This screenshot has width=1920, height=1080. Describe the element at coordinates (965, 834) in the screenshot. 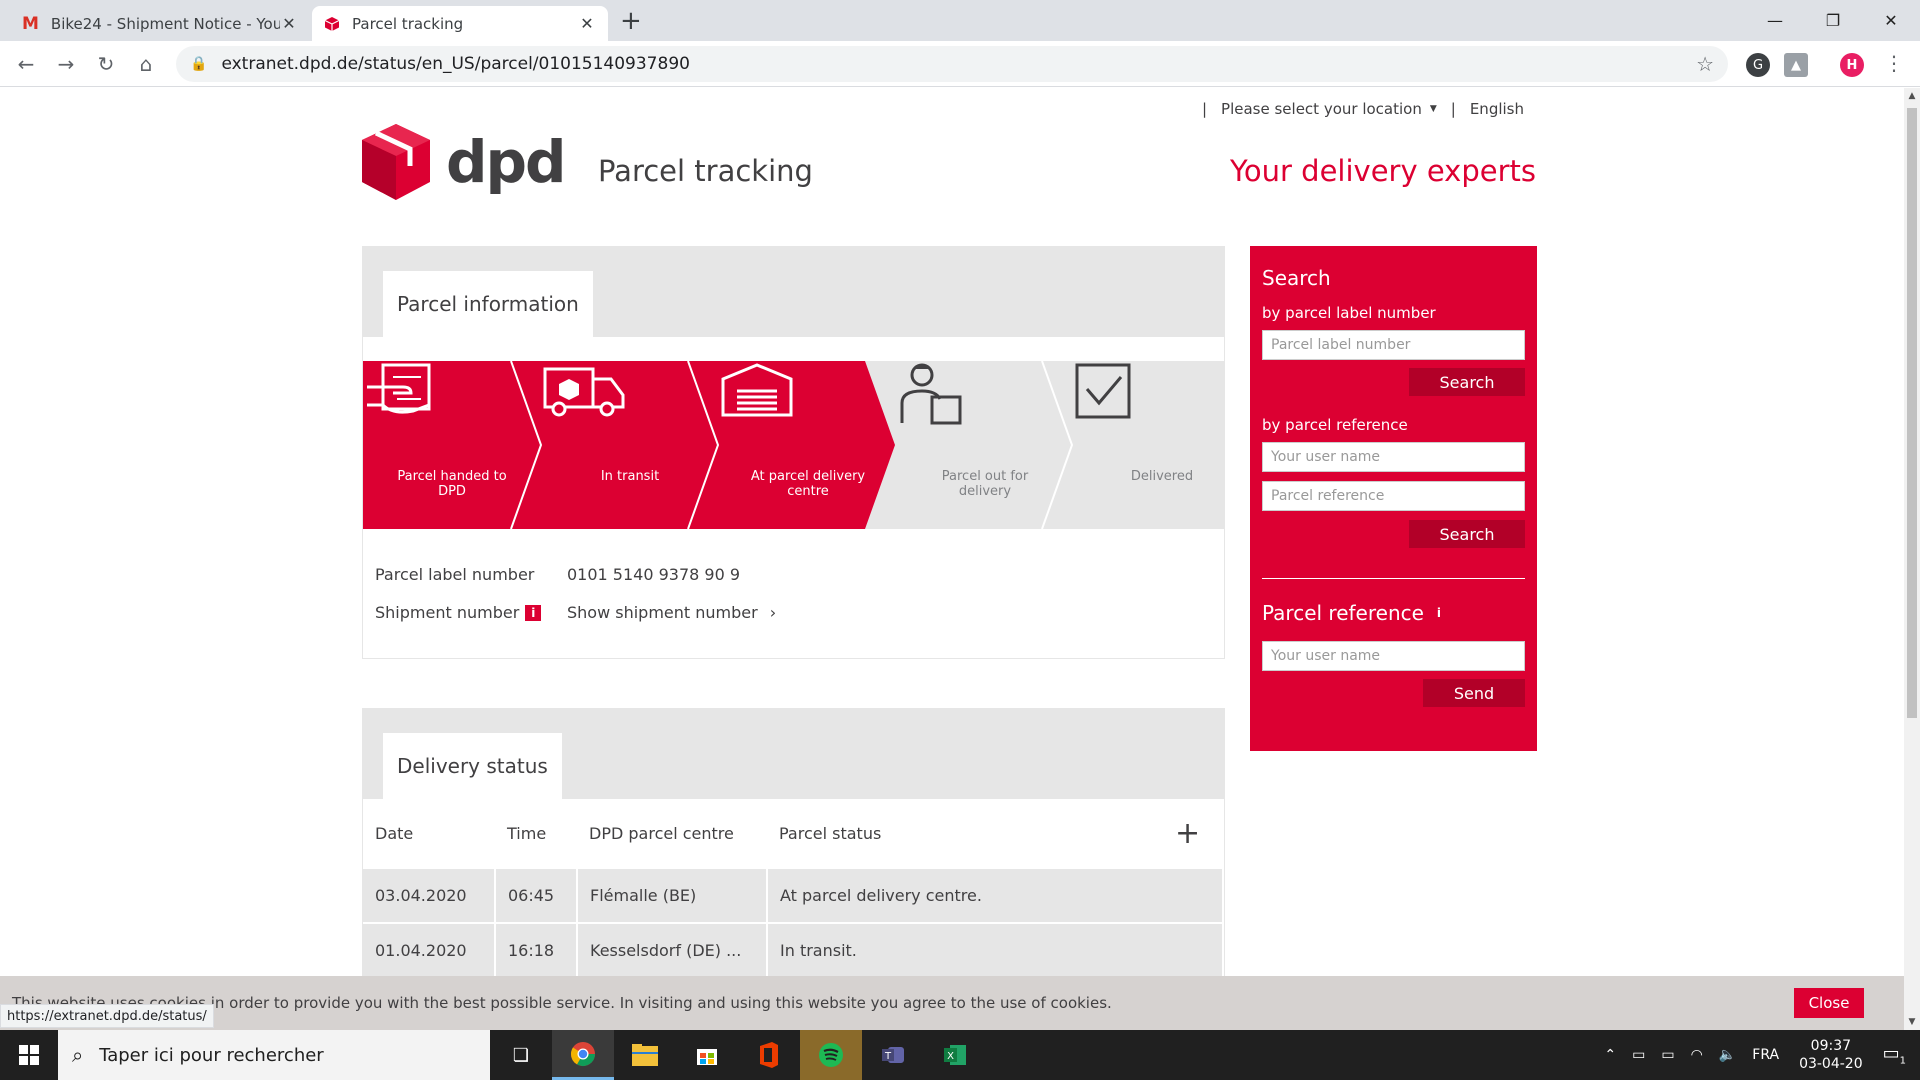

I see `column-parcel-status: Parcel status` at that location.